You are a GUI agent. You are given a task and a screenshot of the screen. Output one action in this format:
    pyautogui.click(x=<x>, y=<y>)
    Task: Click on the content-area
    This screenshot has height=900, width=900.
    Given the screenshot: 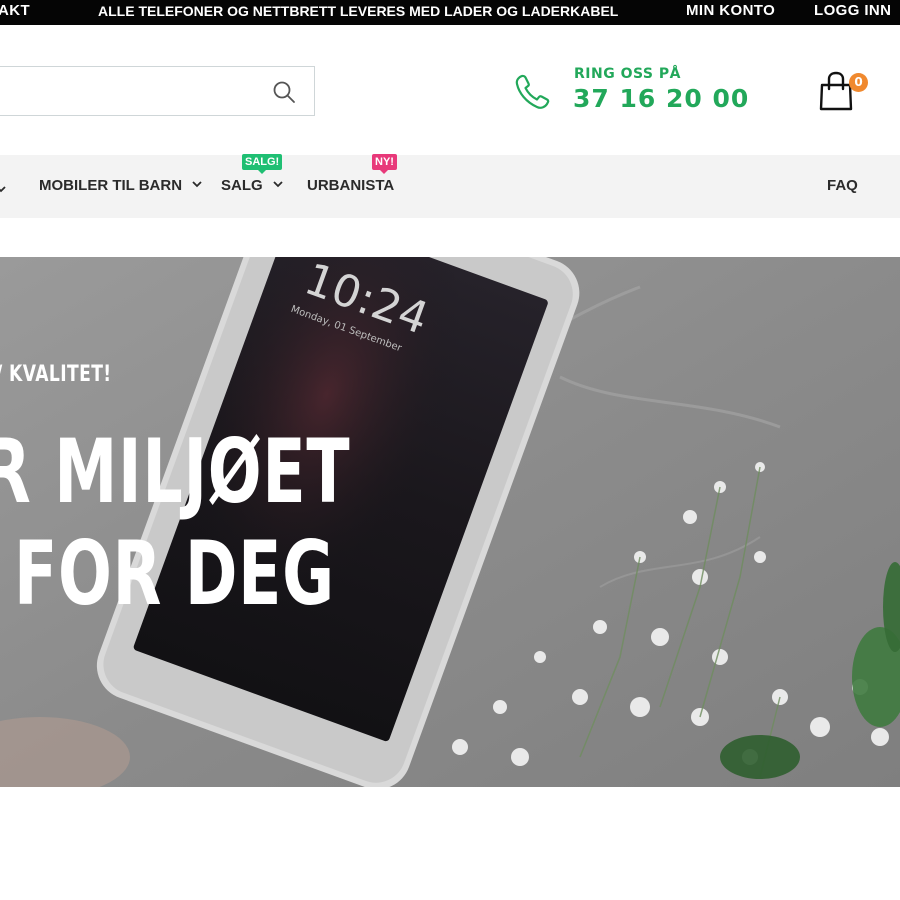 What is the action you would take?
    pyautogui.click(x=450, y=843)
    